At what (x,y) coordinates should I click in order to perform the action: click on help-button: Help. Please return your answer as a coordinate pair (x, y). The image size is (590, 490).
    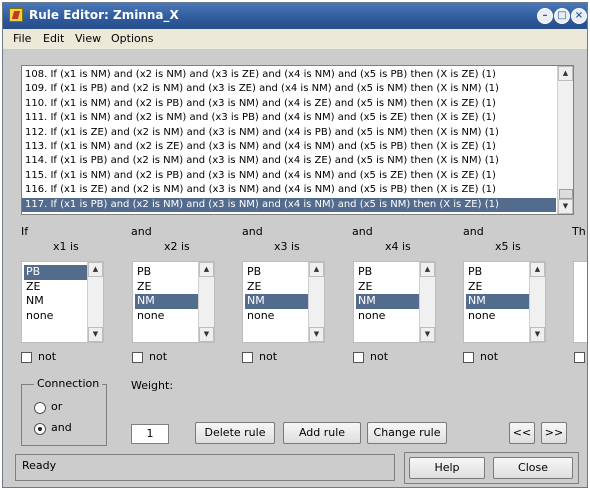
    Looking at the image, I should click on (447, 468).